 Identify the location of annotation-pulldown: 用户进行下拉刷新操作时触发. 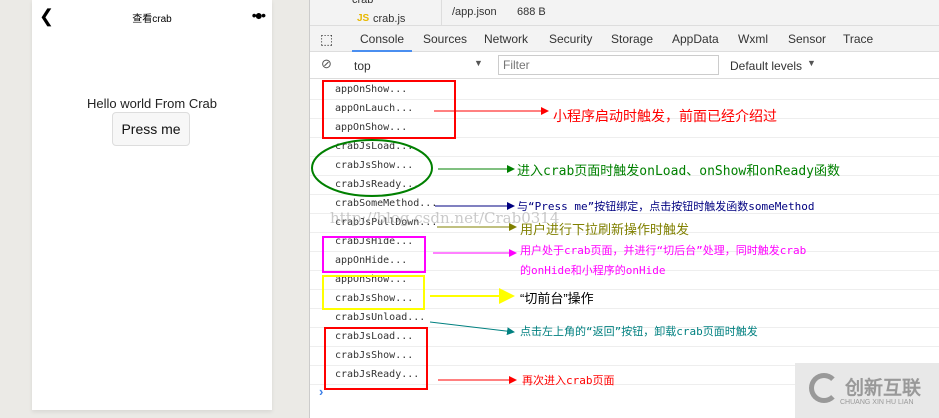
(605, 229).